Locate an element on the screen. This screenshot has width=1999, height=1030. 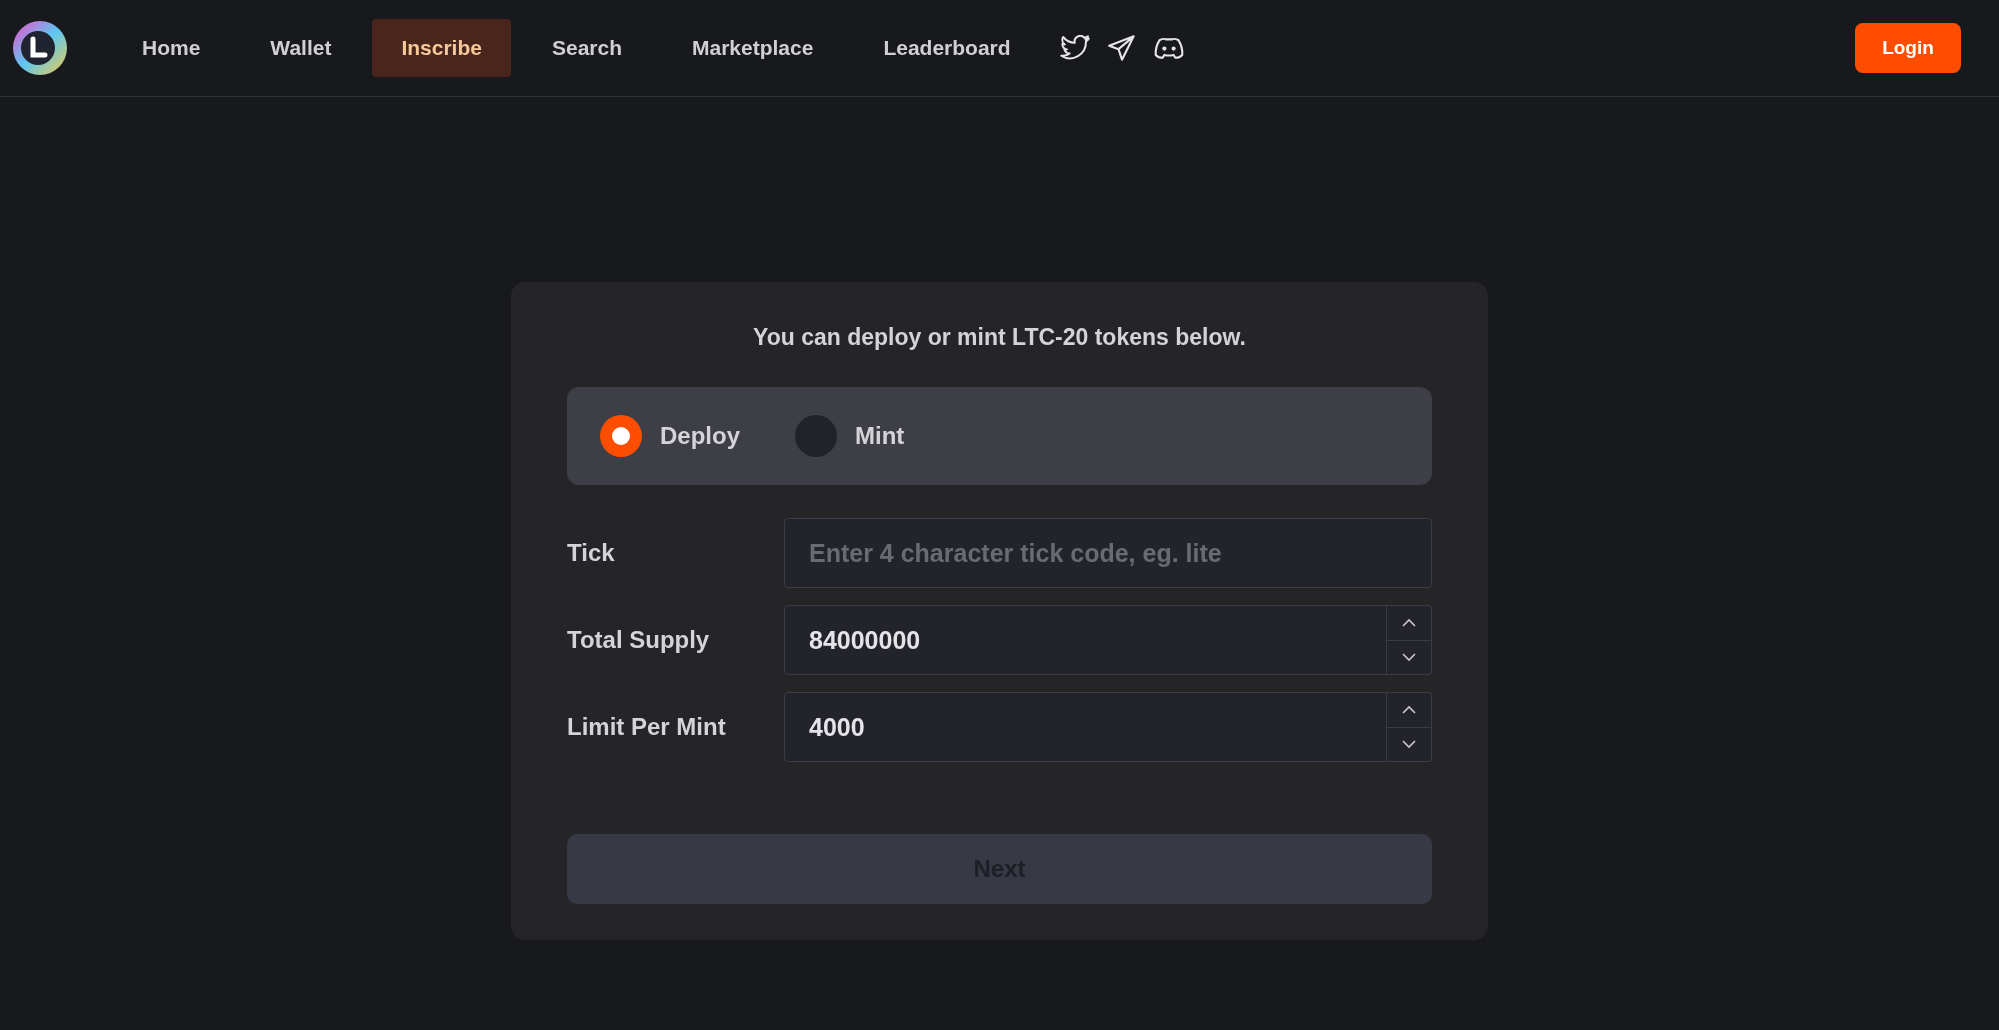
nav-link: Inscribe is located at coordinates (441, 48).